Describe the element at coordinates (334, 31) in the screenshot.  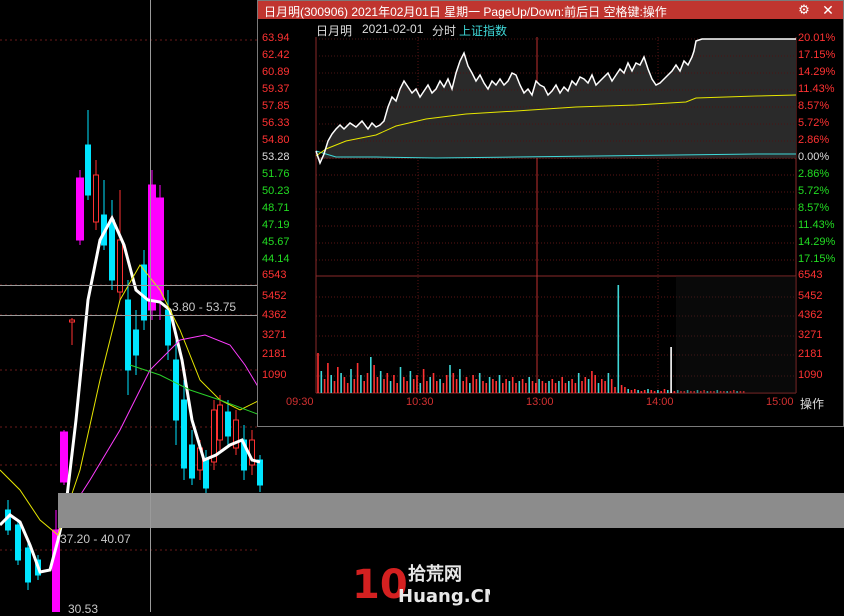
I see `stock-name: 日月明` at that location.